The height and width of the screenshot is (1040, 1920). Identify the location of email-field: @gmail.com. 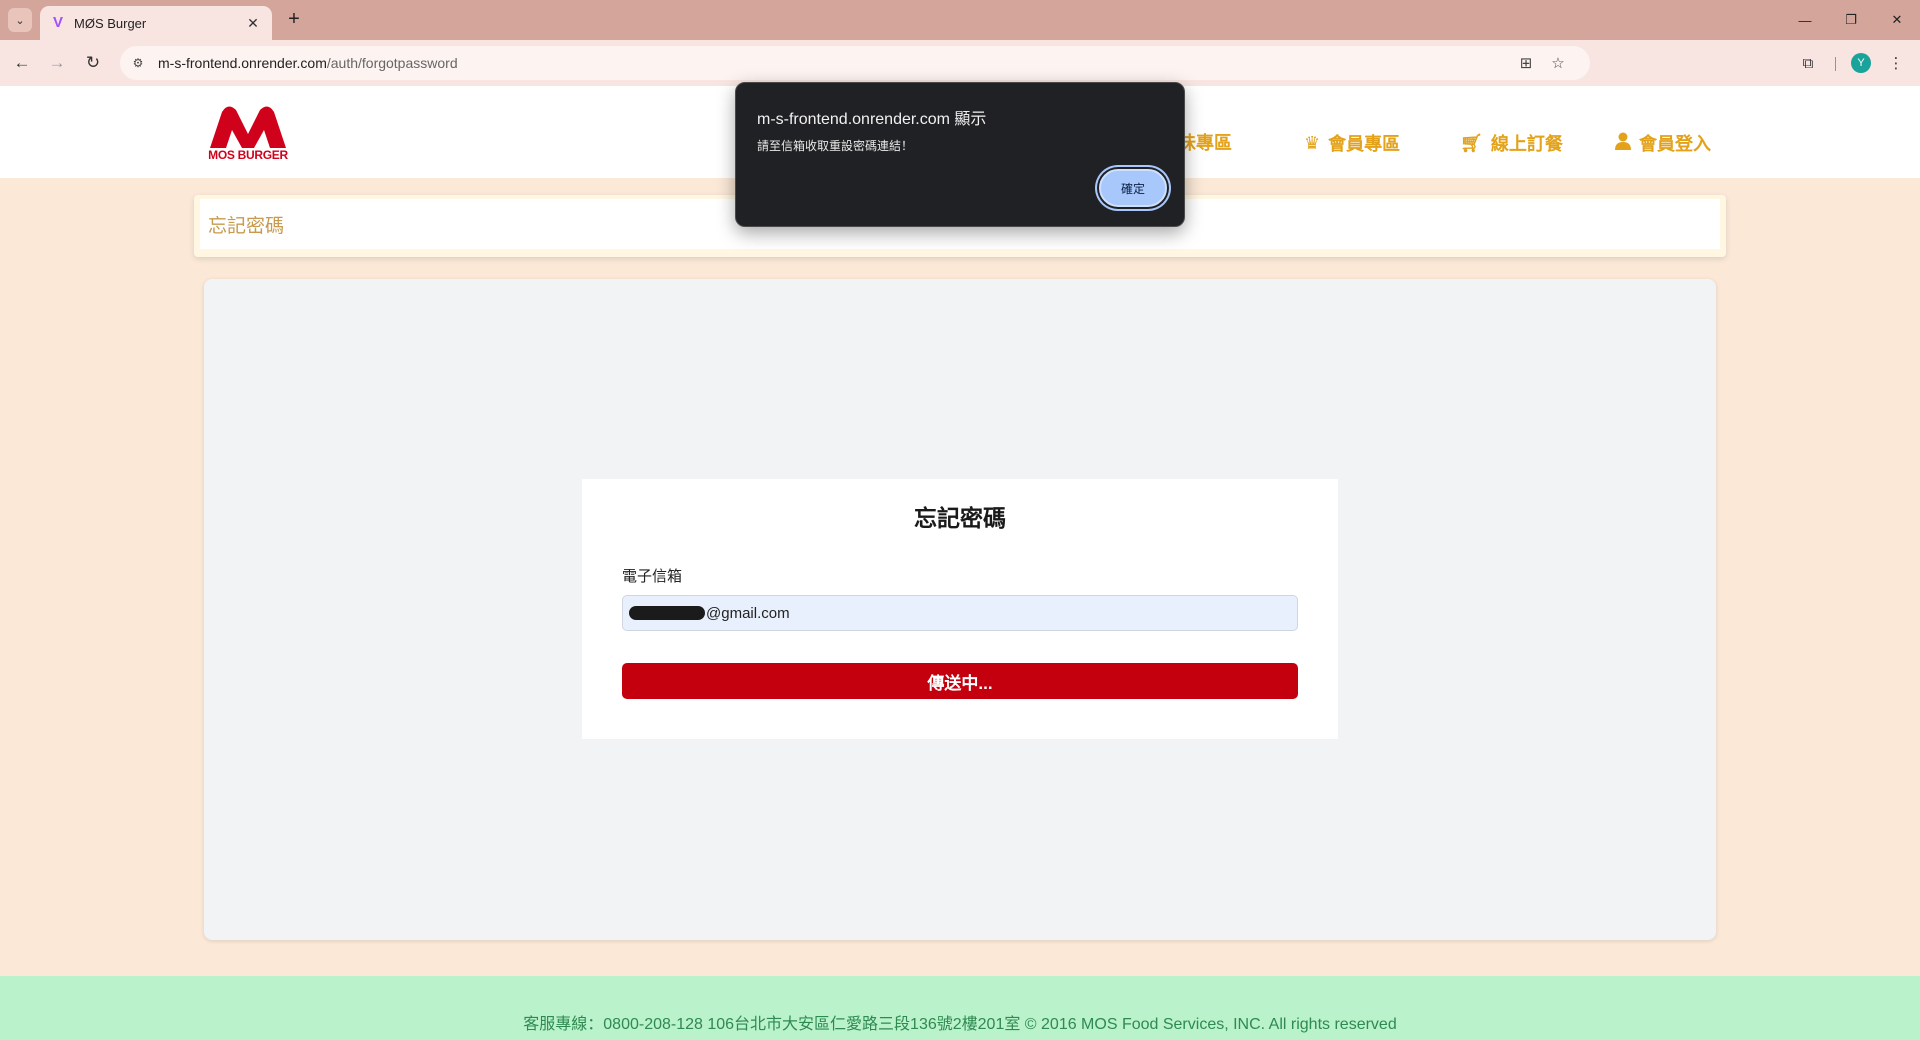
(960, 613).